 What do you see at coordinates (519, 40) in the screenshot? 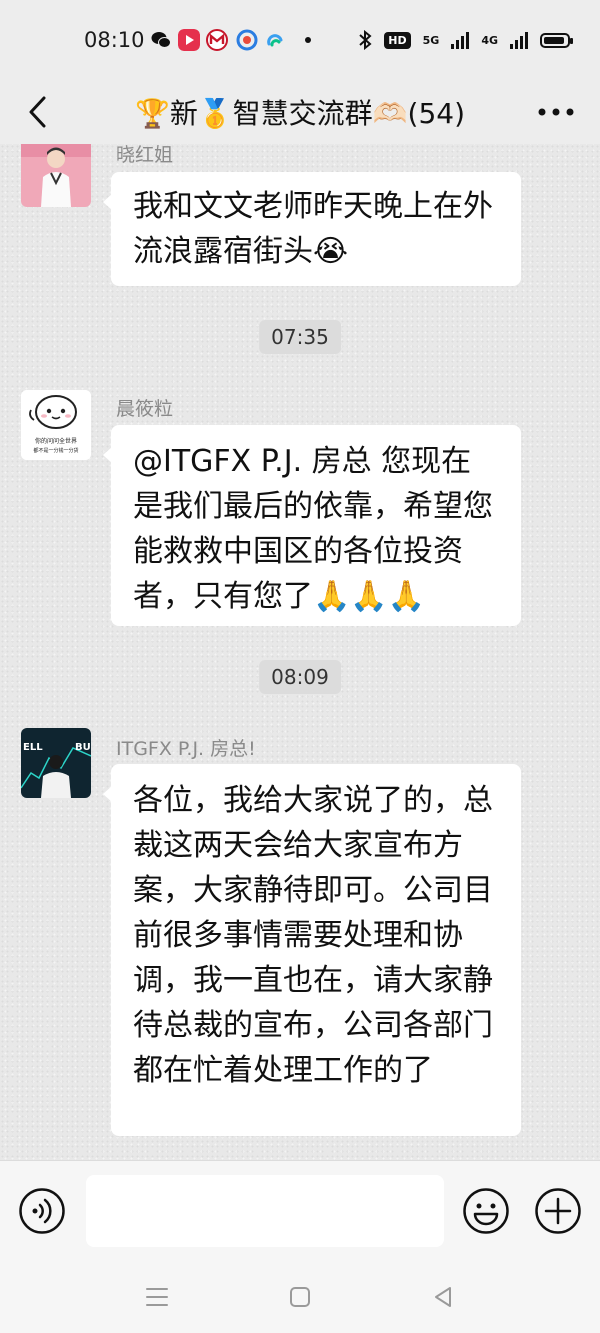
I see `signal-bars-2-icon` at bounding box center [519, 40].